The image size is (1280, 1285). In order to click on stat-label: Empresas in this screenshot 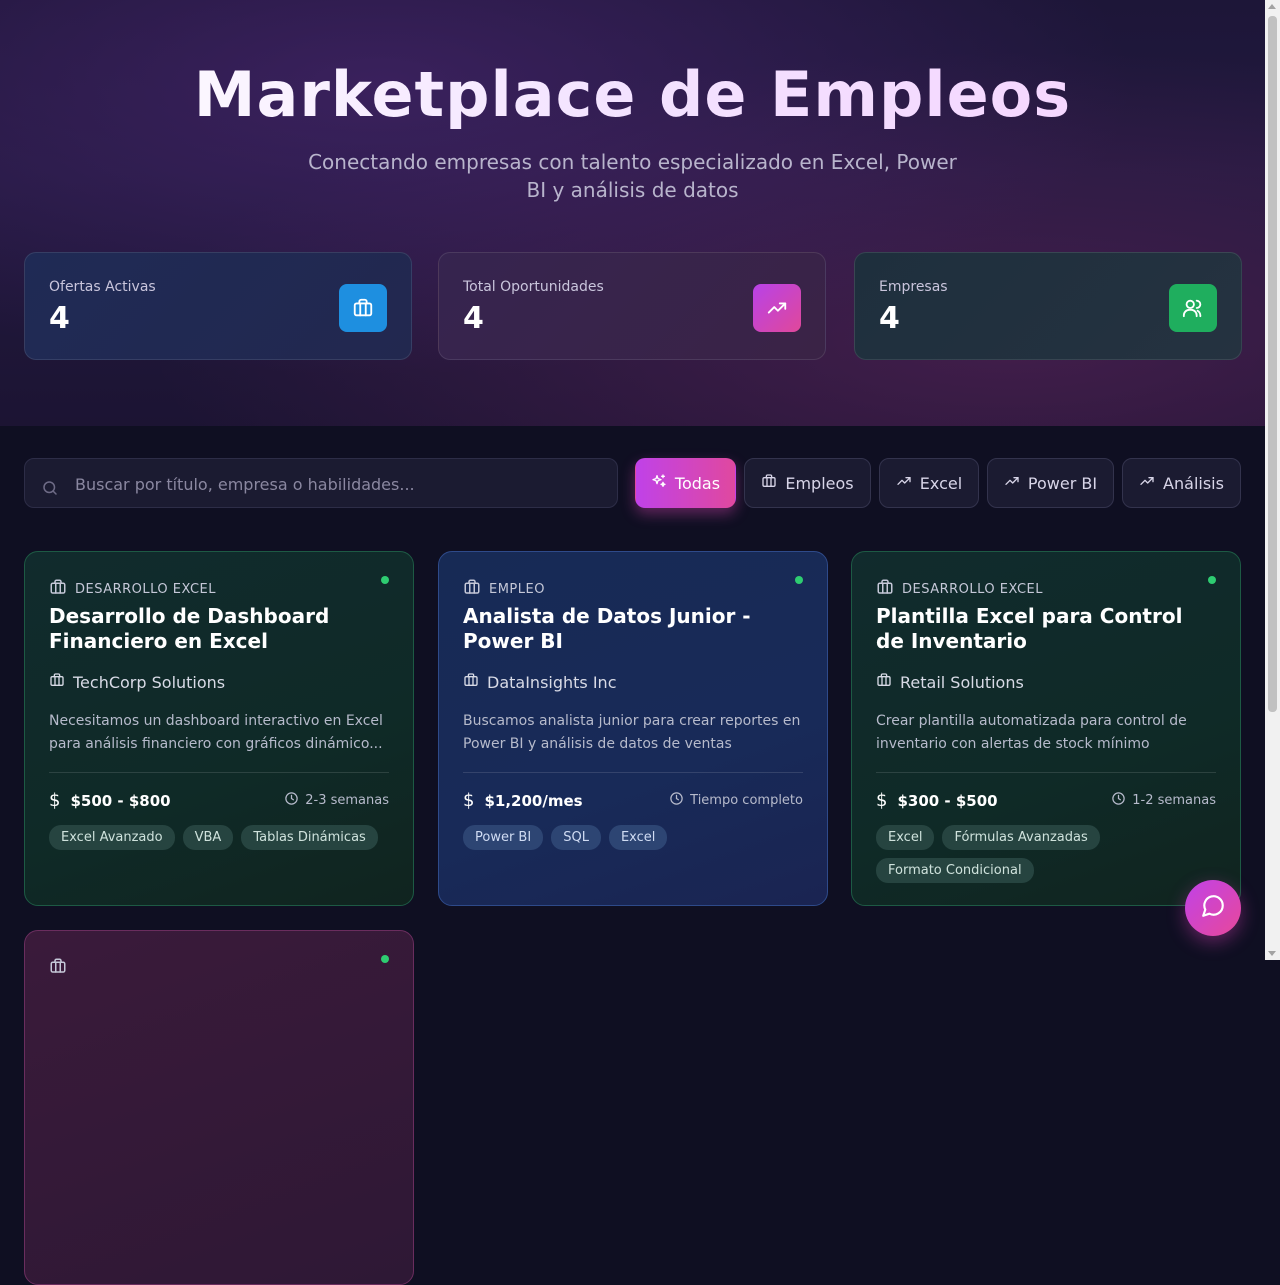, I will do `click(913, 287)`.